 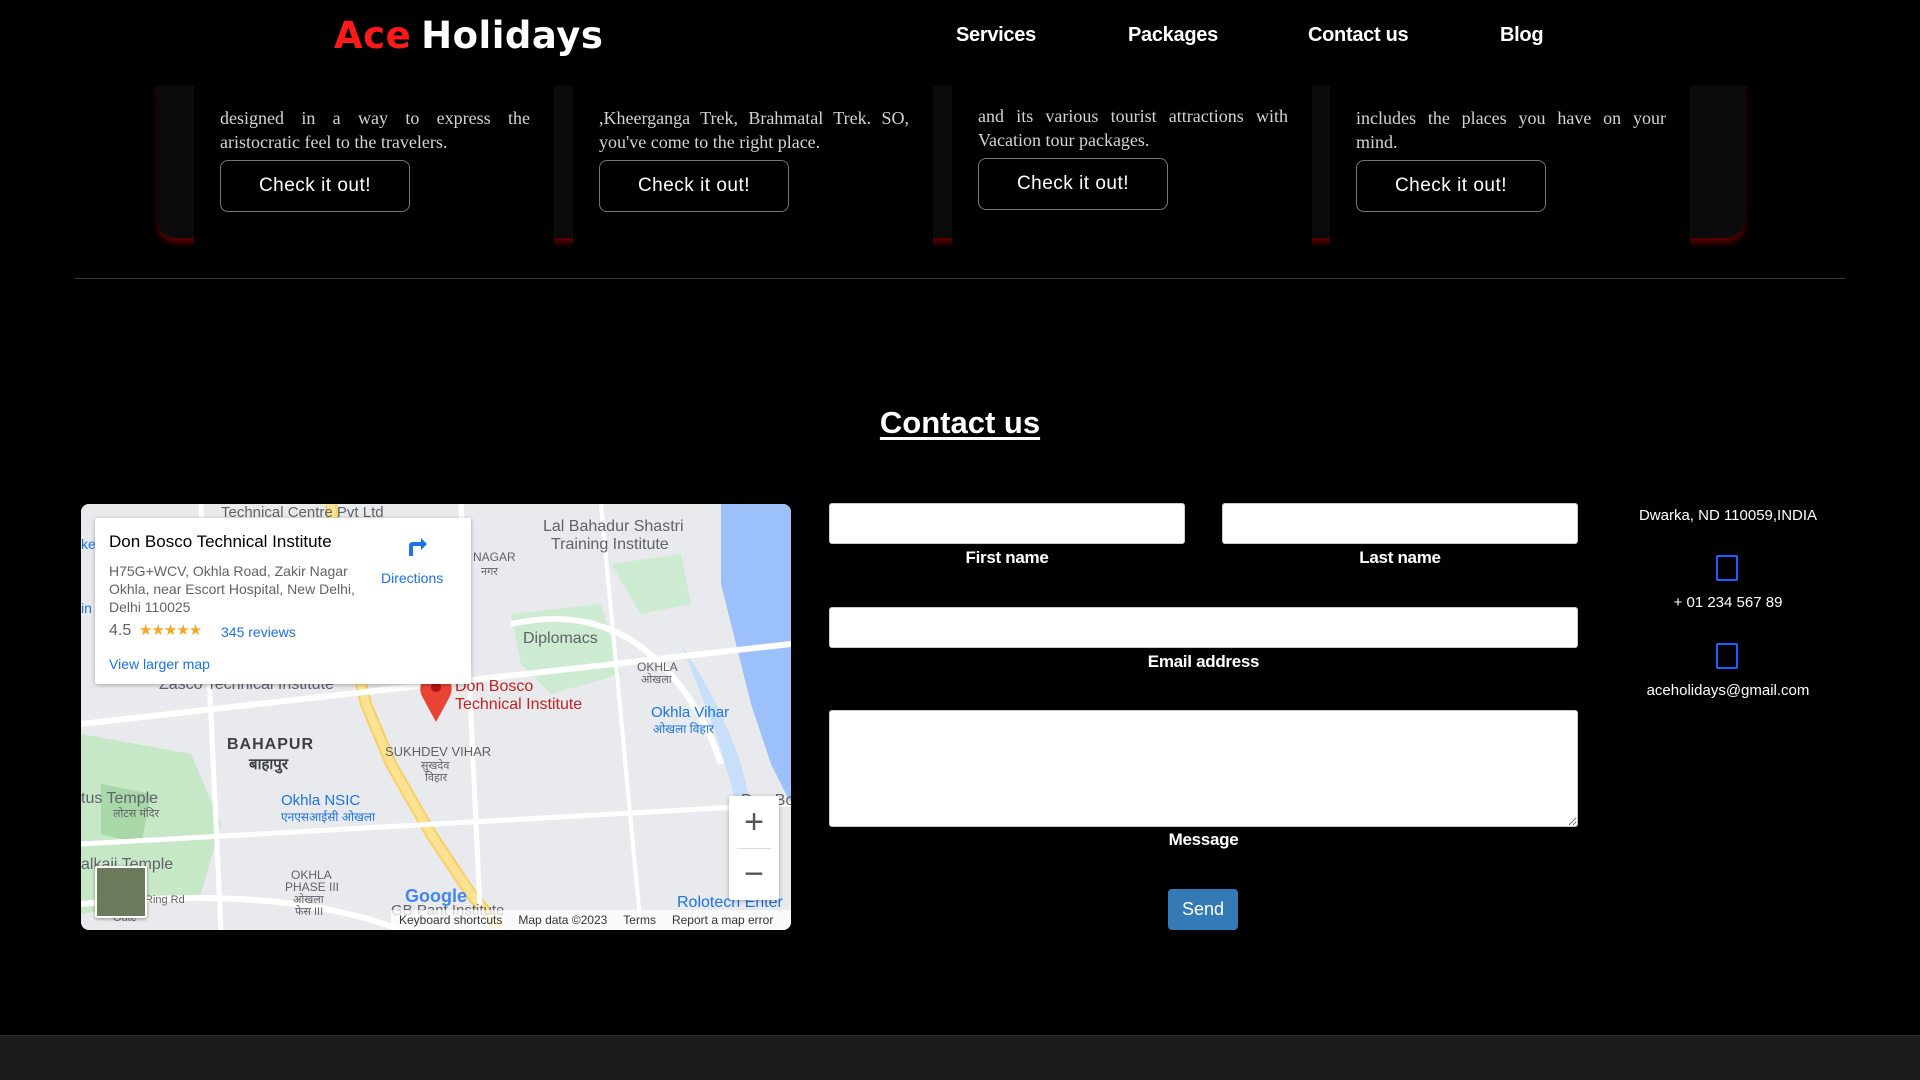 What do you see at coordinates (86, 608) in the screenshot?
I see `map-label: in` at bounding box center [86, 608].